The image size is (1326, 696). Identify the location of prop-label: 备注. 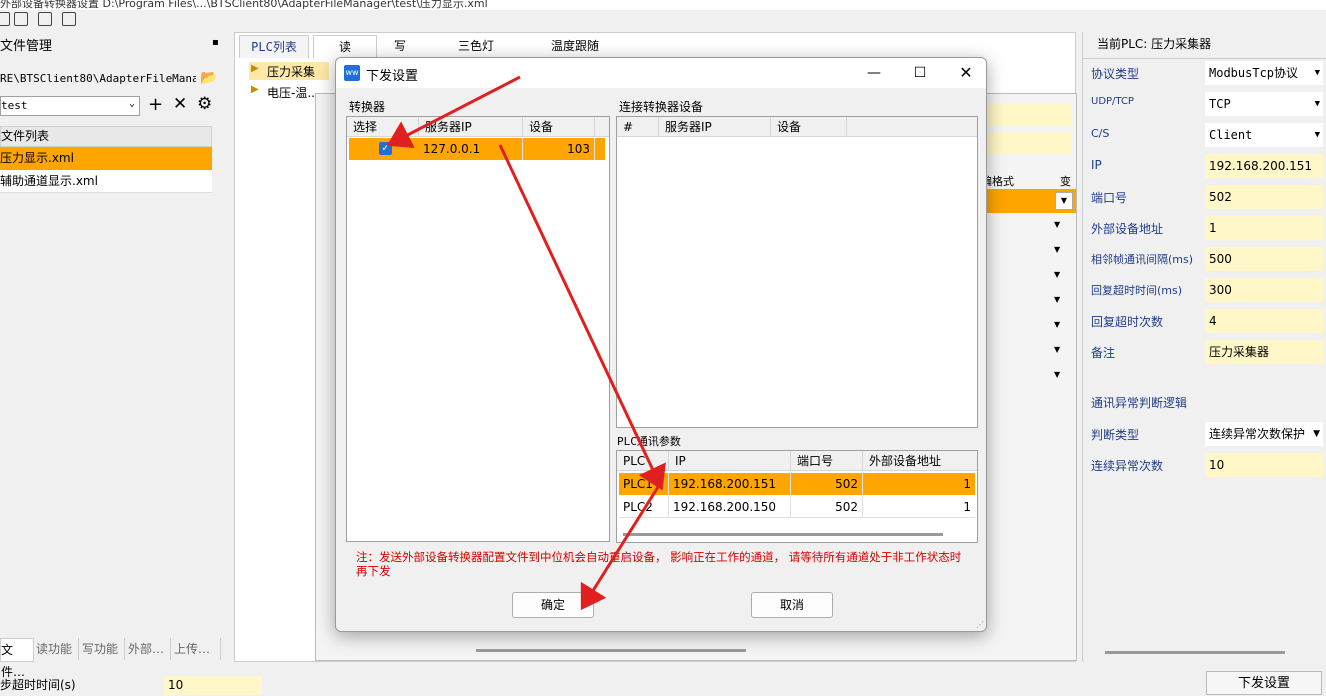
(1103, 353).